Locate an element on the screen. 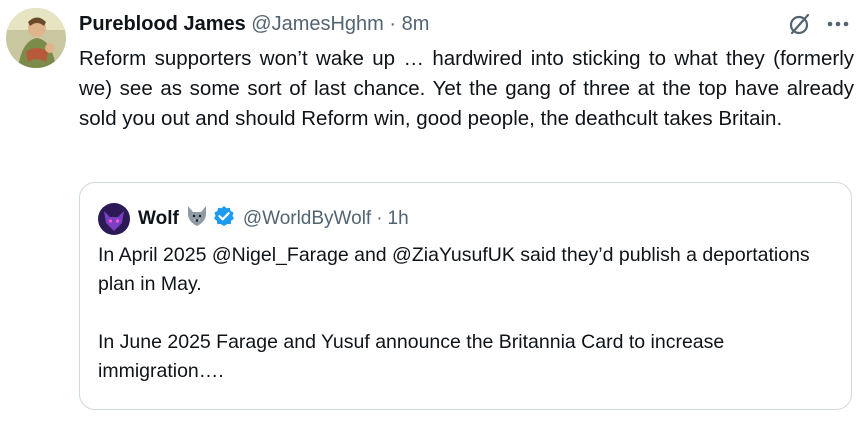 Image resolution: width=861 pixels, height=421 pixels. quoted-author-name: Wolf is located at coordinates (158, 219).